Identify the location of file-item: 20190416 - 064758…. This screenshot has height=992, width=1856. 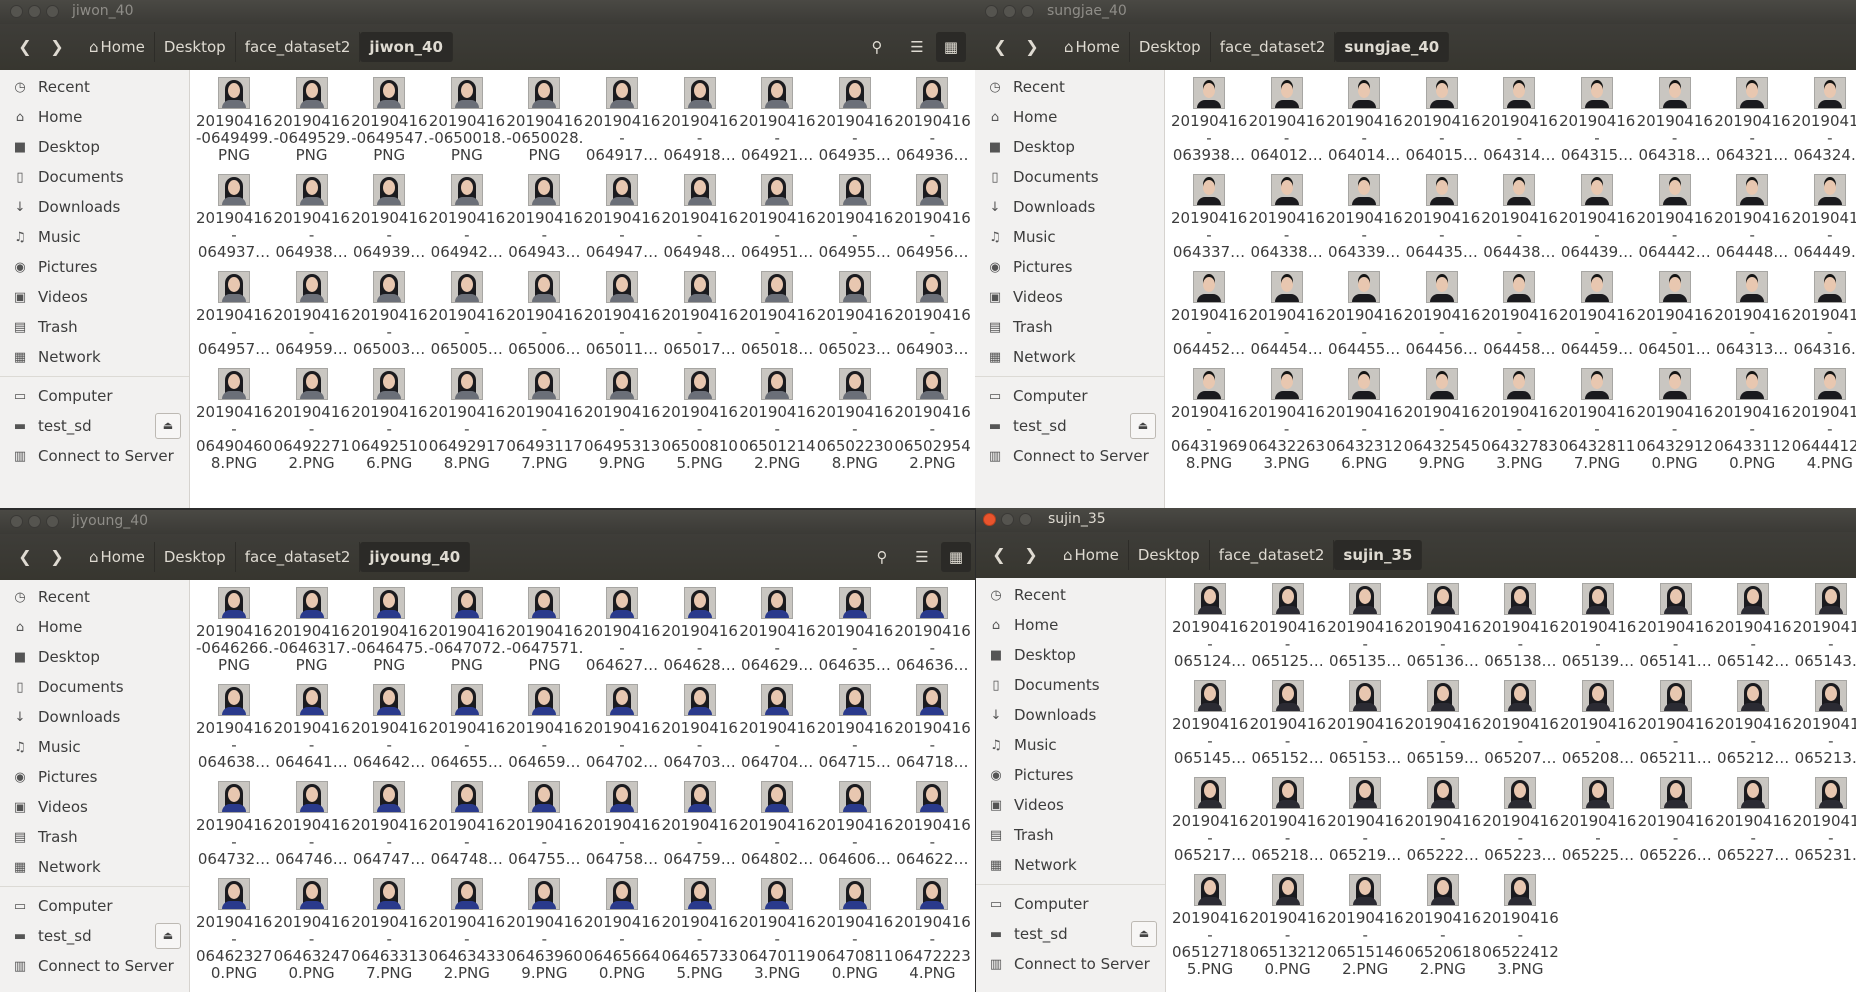
(622, 824).